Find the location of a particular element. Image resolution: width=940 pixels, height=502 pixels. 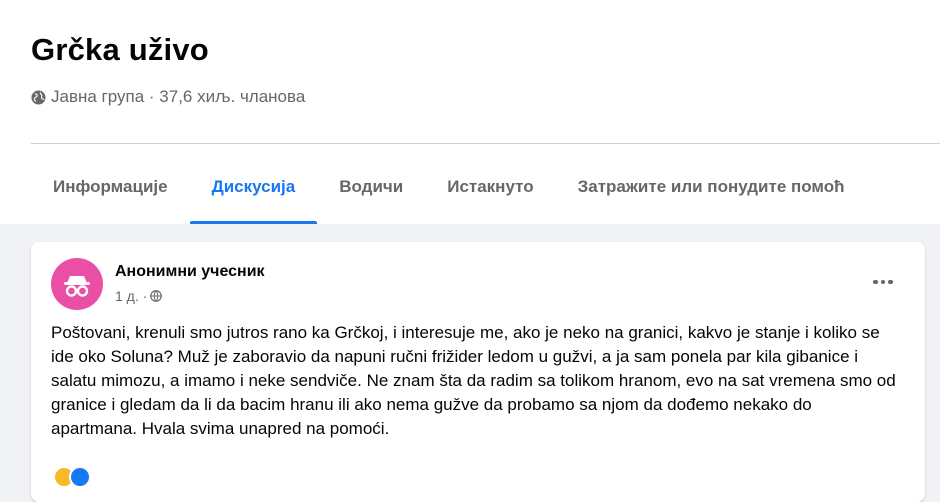

reactions is located at coordinates (72, 477).